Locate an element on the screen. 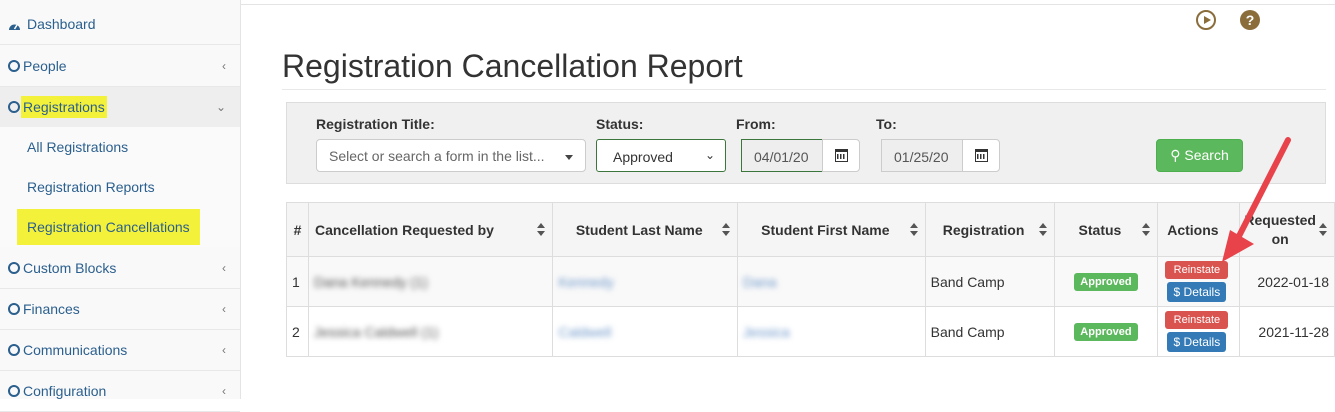 The image size is (1335, 412). status-select: Approved ⌄ is located at coordinates (661, 155).